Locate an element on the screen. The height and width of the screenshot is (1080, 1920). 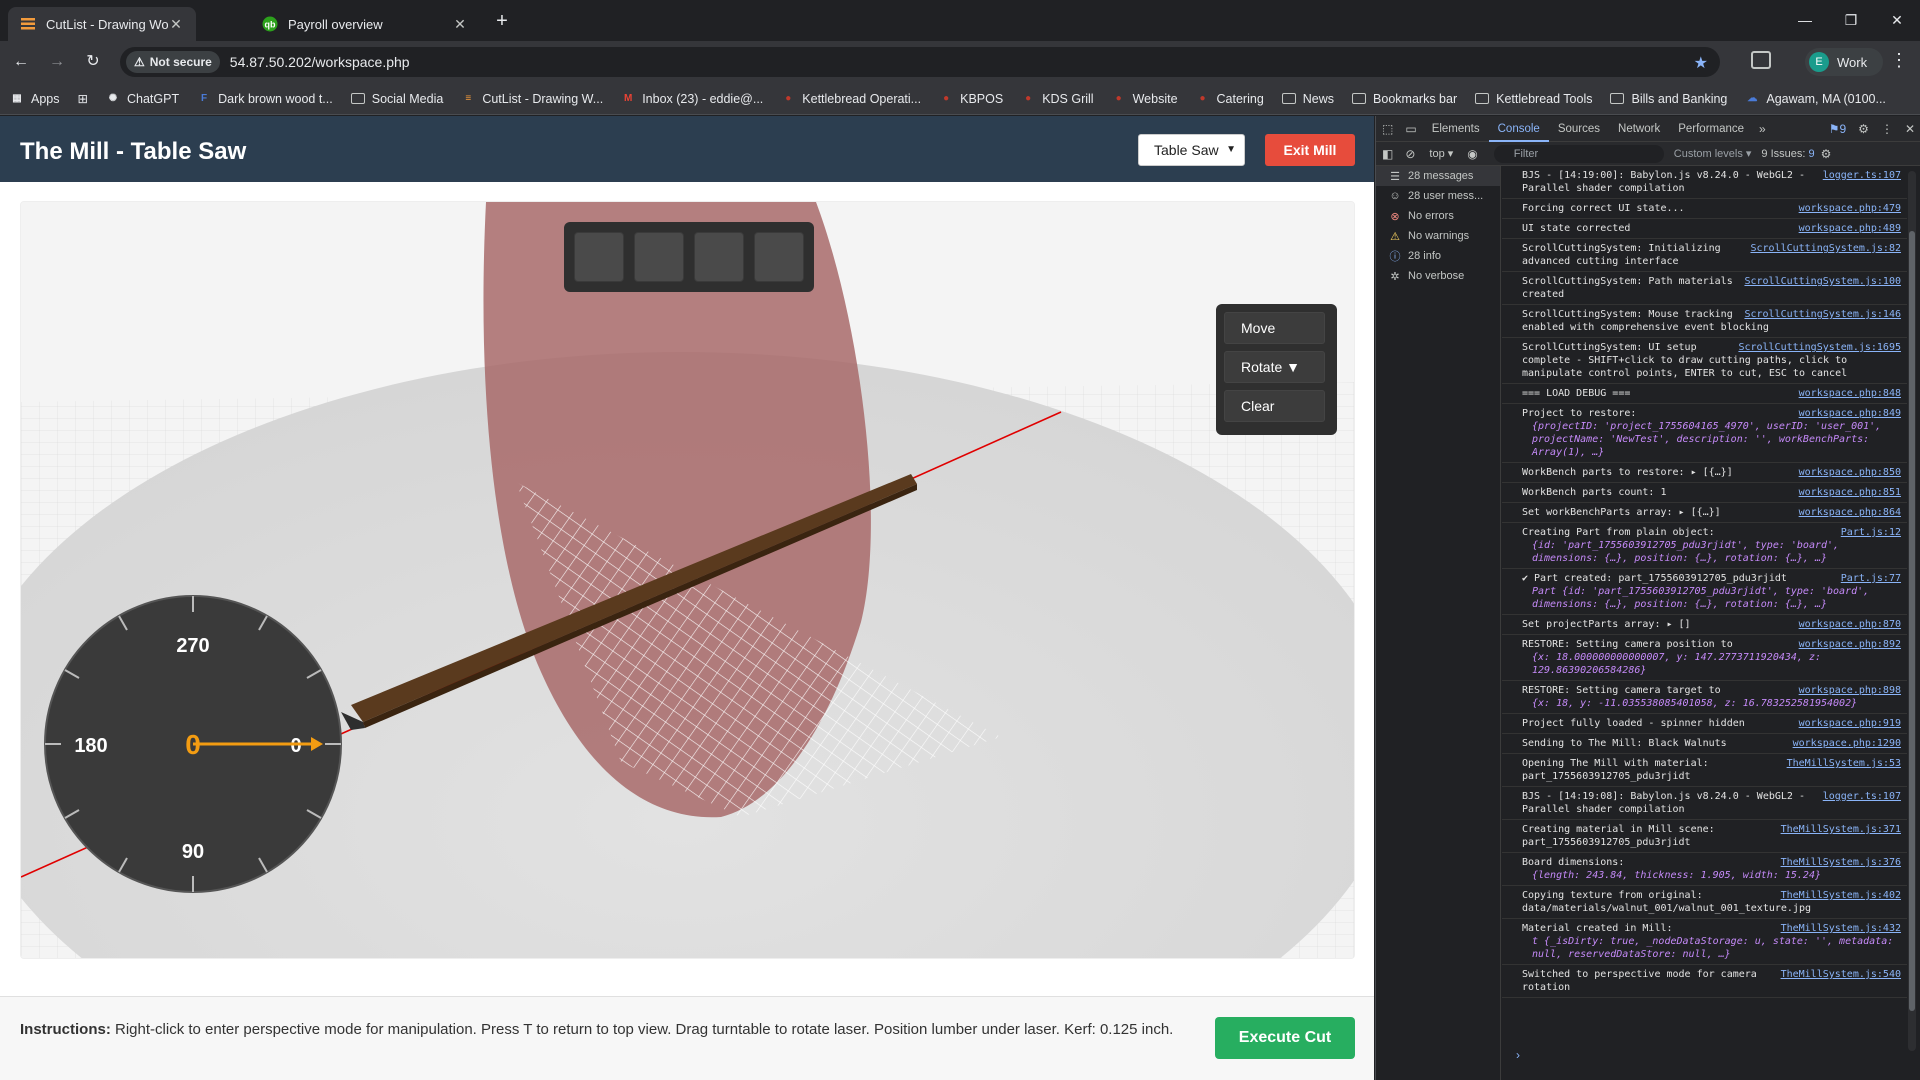
settings-gear-icon: ⚙ is located at coordinates (1863, 129).